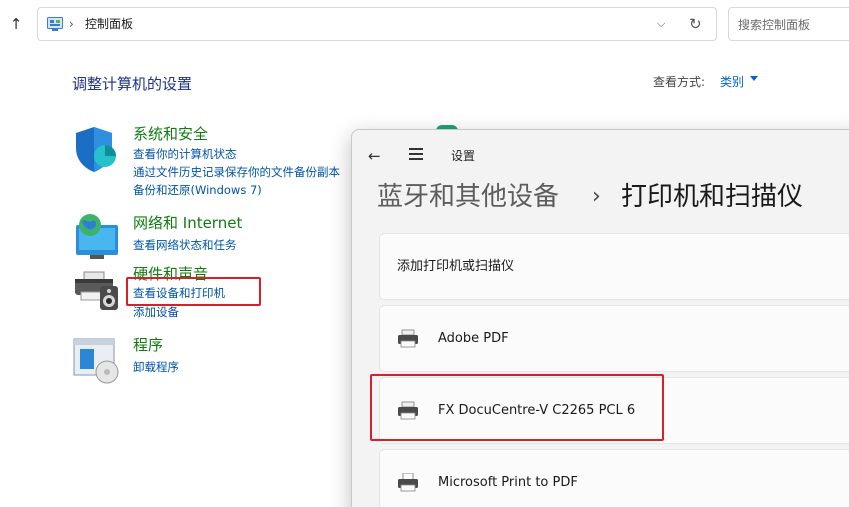  Describe the element at coordinates (377, 24) in the screenshot. I see `address-bar: › 控制面板 ⌵ ↻` at that location.